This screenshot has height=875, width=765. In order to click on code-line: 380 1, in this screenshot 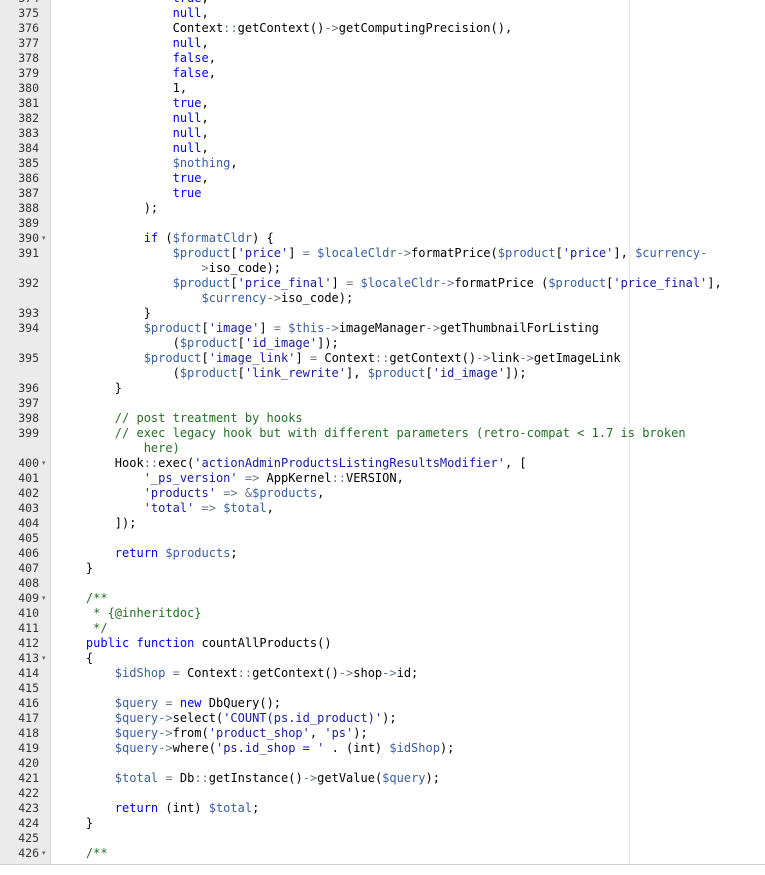, I will do `click(382, 88)`.